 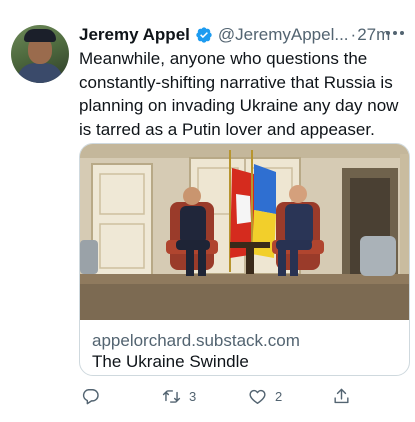 I want to click on share-button, so click(x=341, y=396).